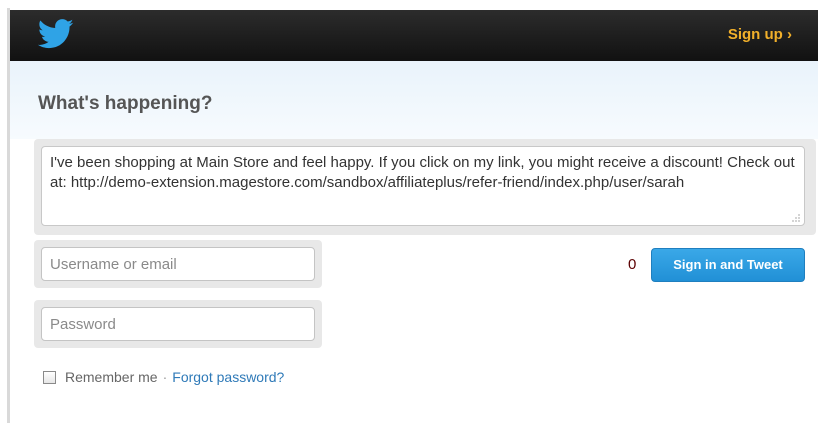  I want to click on signup-link: Sign up ›, so click(760, 34).